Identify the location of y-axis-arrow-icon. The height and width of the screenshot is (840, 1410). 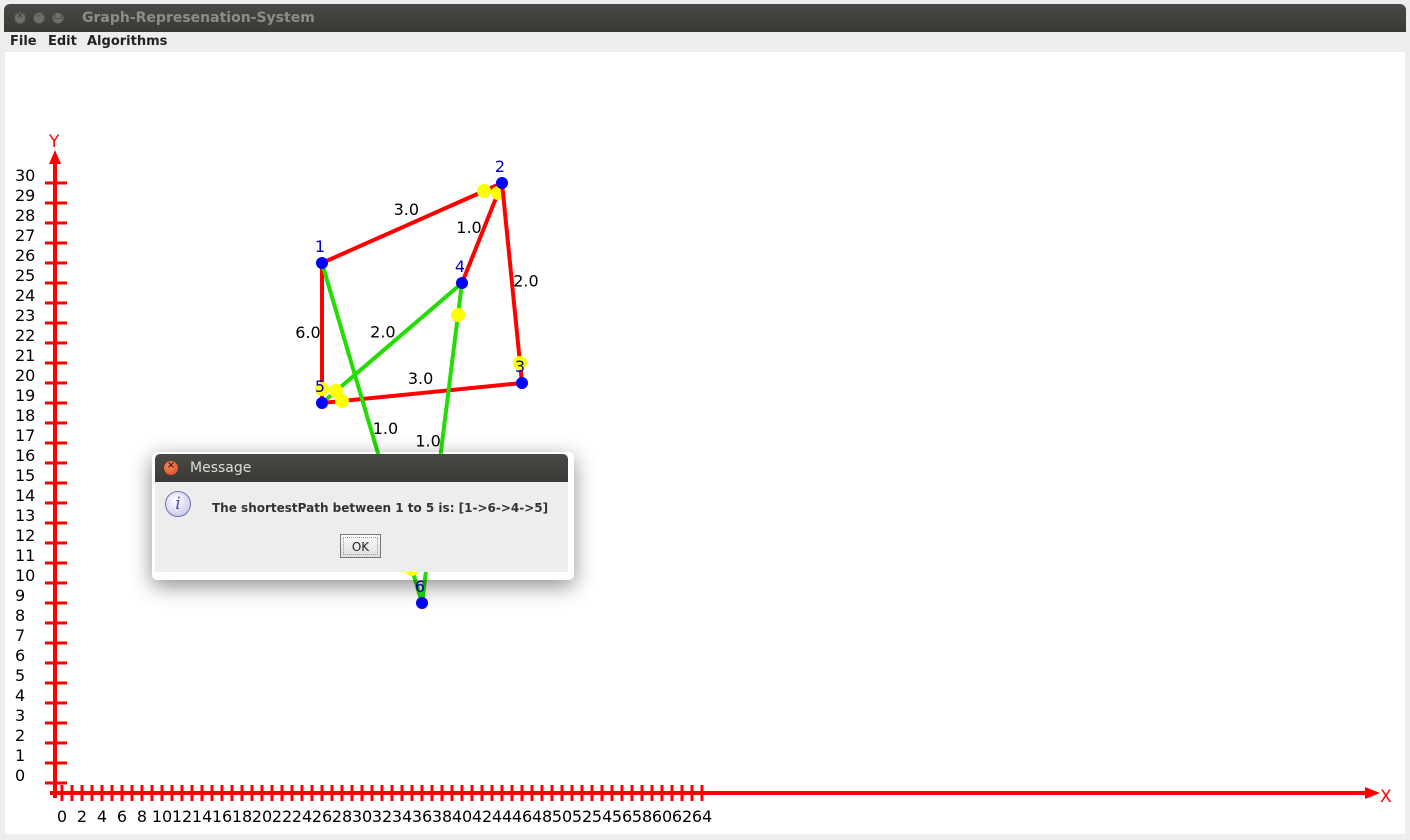
(55, 157).